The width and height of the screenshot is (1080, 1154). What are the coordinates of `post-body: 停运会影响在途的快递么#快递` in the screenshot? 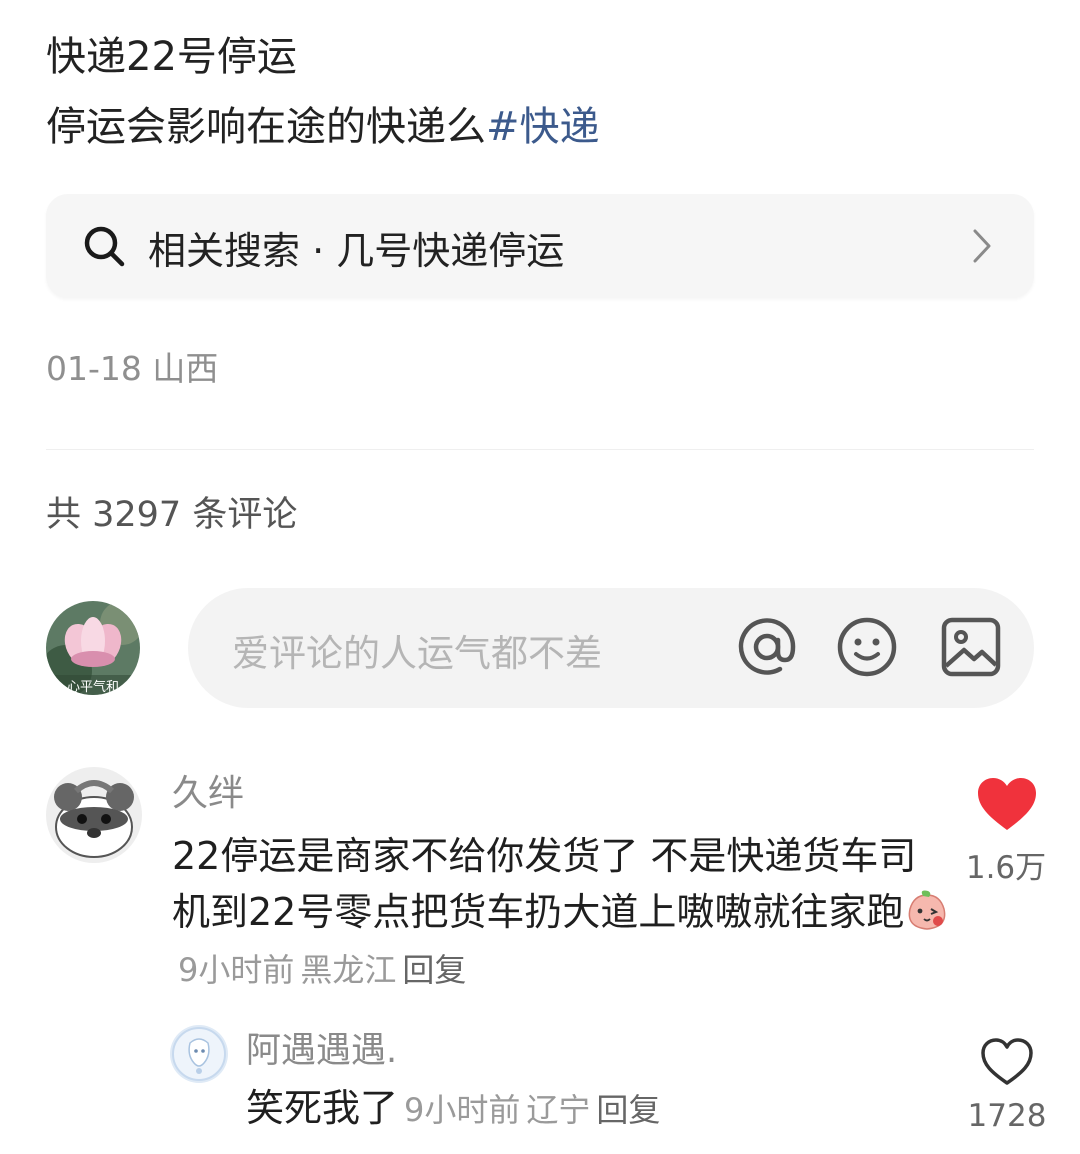 It's located at (323, 123).